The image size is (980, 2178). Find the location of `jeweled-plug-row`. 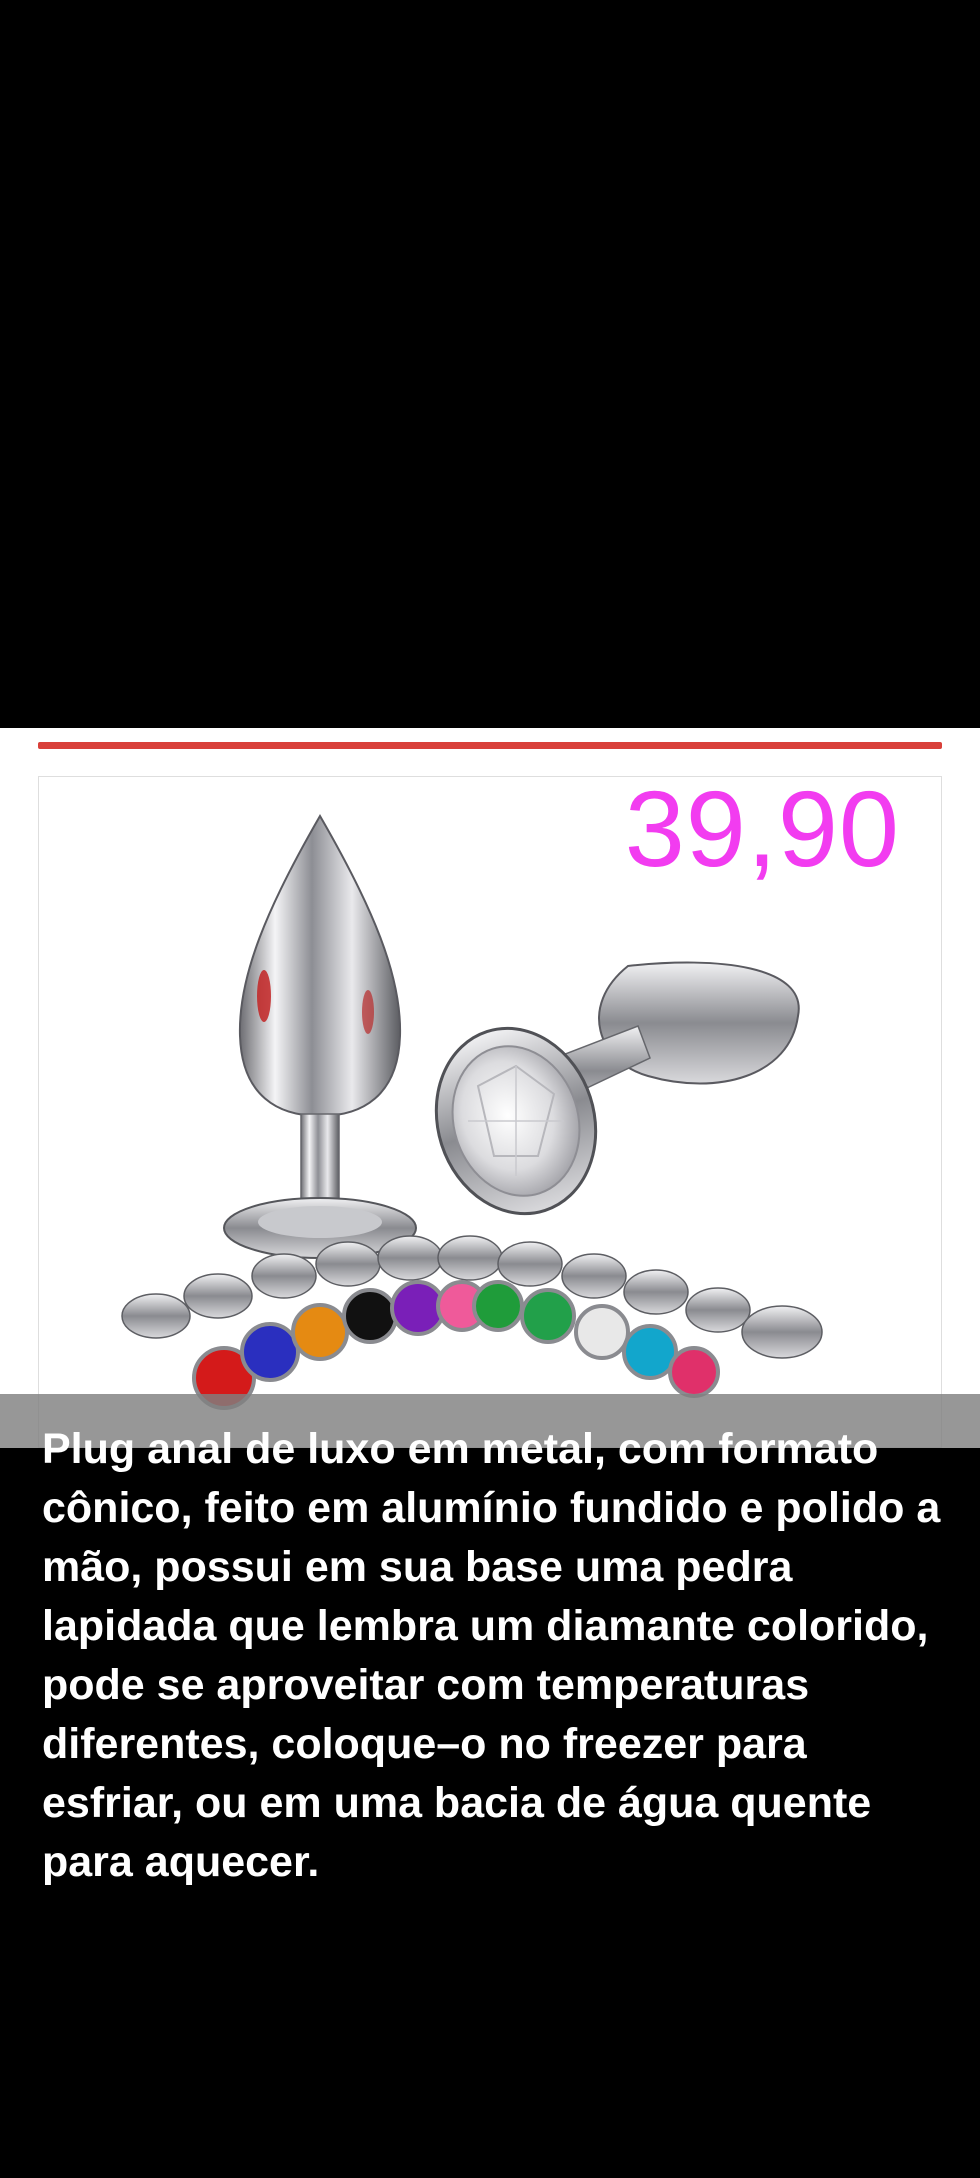

jeweled-plug-row is located at coordinates (472, 1322).